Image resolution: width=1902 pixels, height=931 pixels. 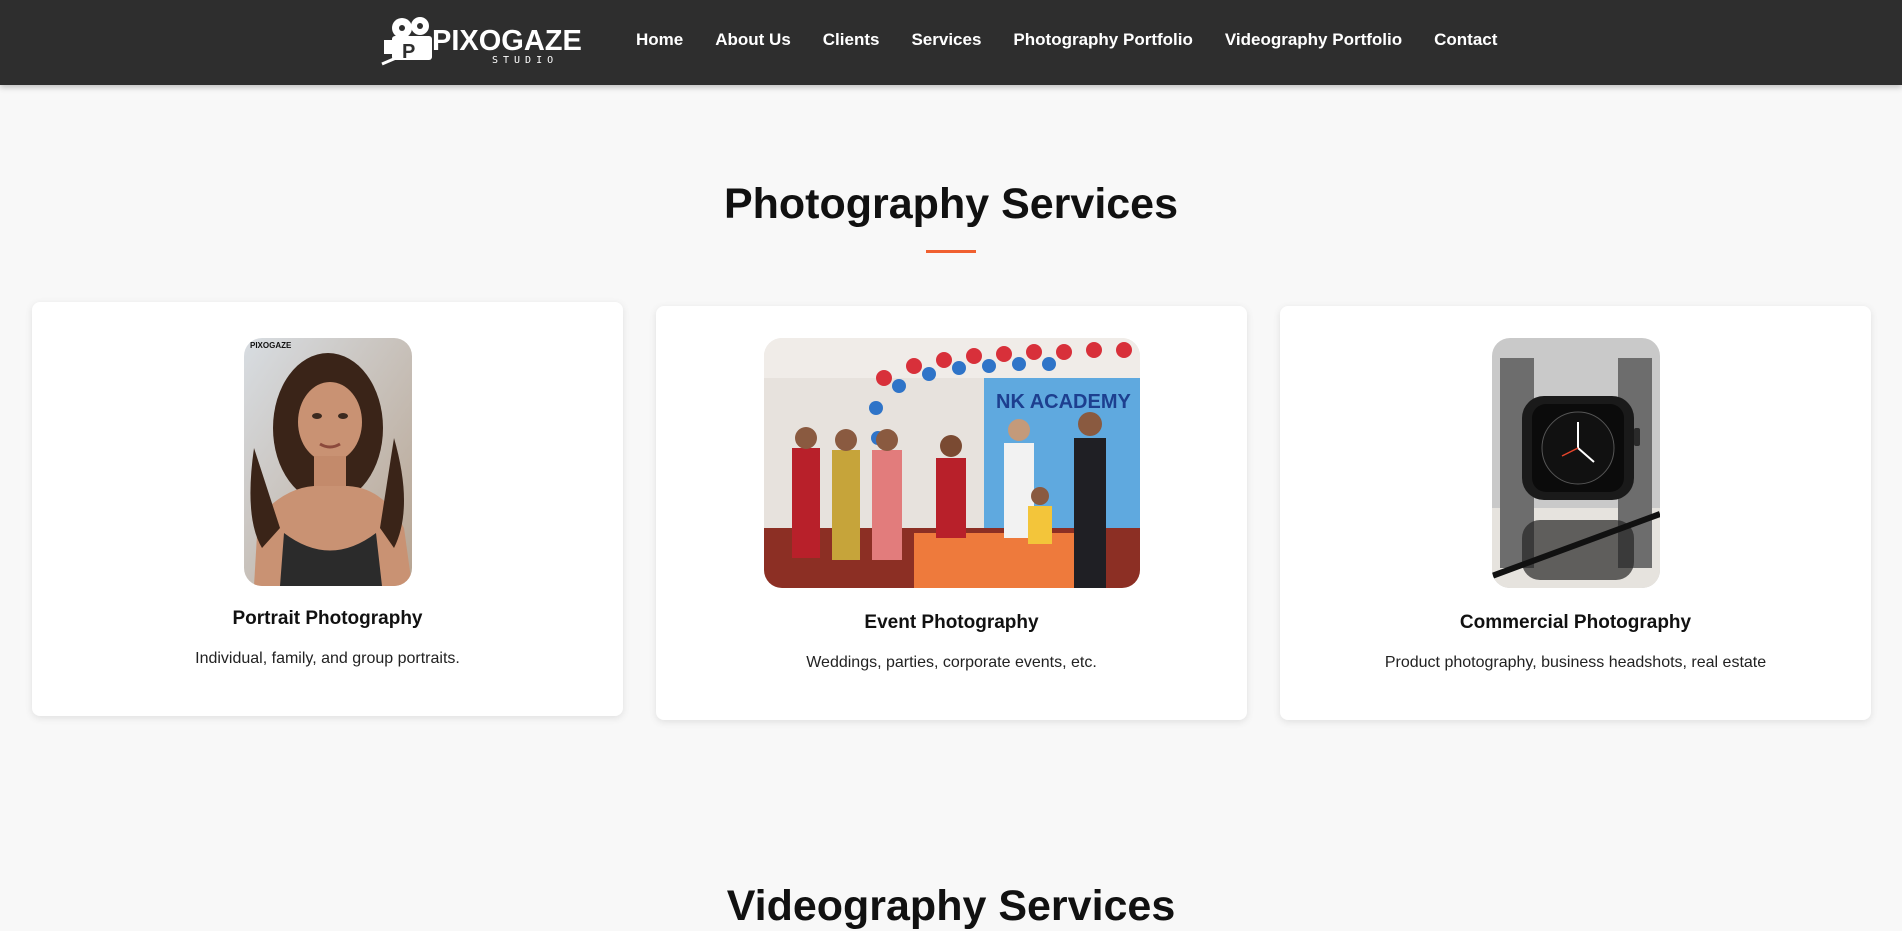 What do you see at coordinates (951, 622) in the screenshot?
I see `card-title: Event Photography` at bounding box center [951, 622].